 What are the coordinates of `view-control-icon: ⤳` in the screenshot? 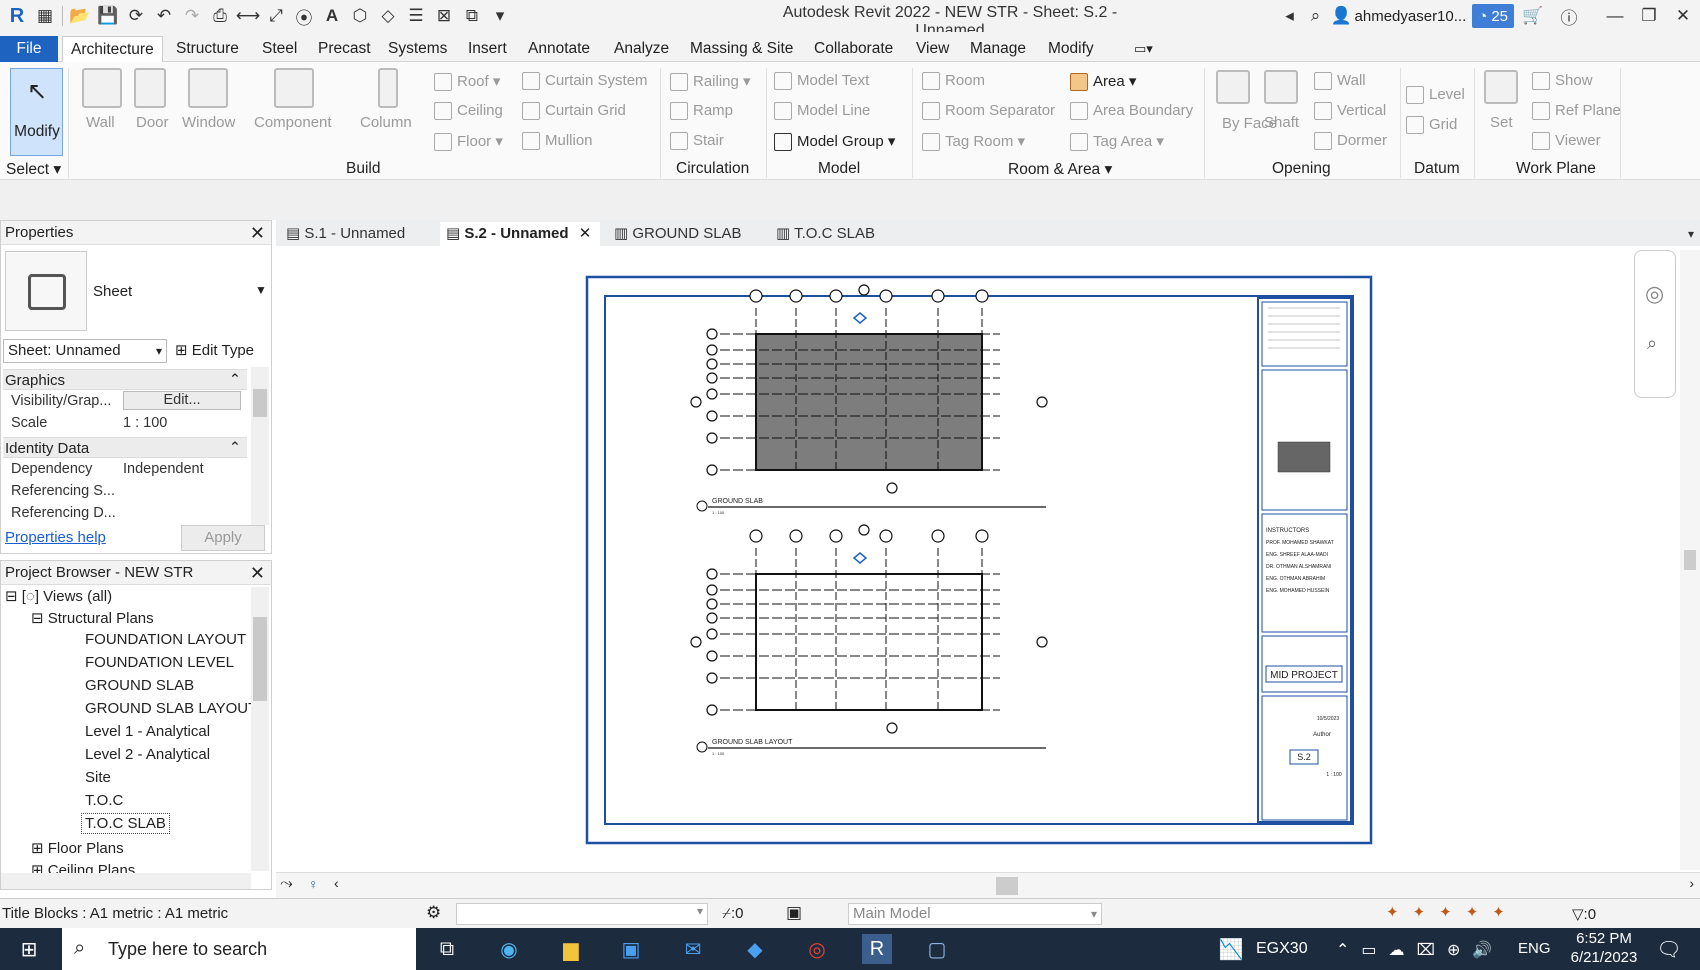 It's located at (286, 884).